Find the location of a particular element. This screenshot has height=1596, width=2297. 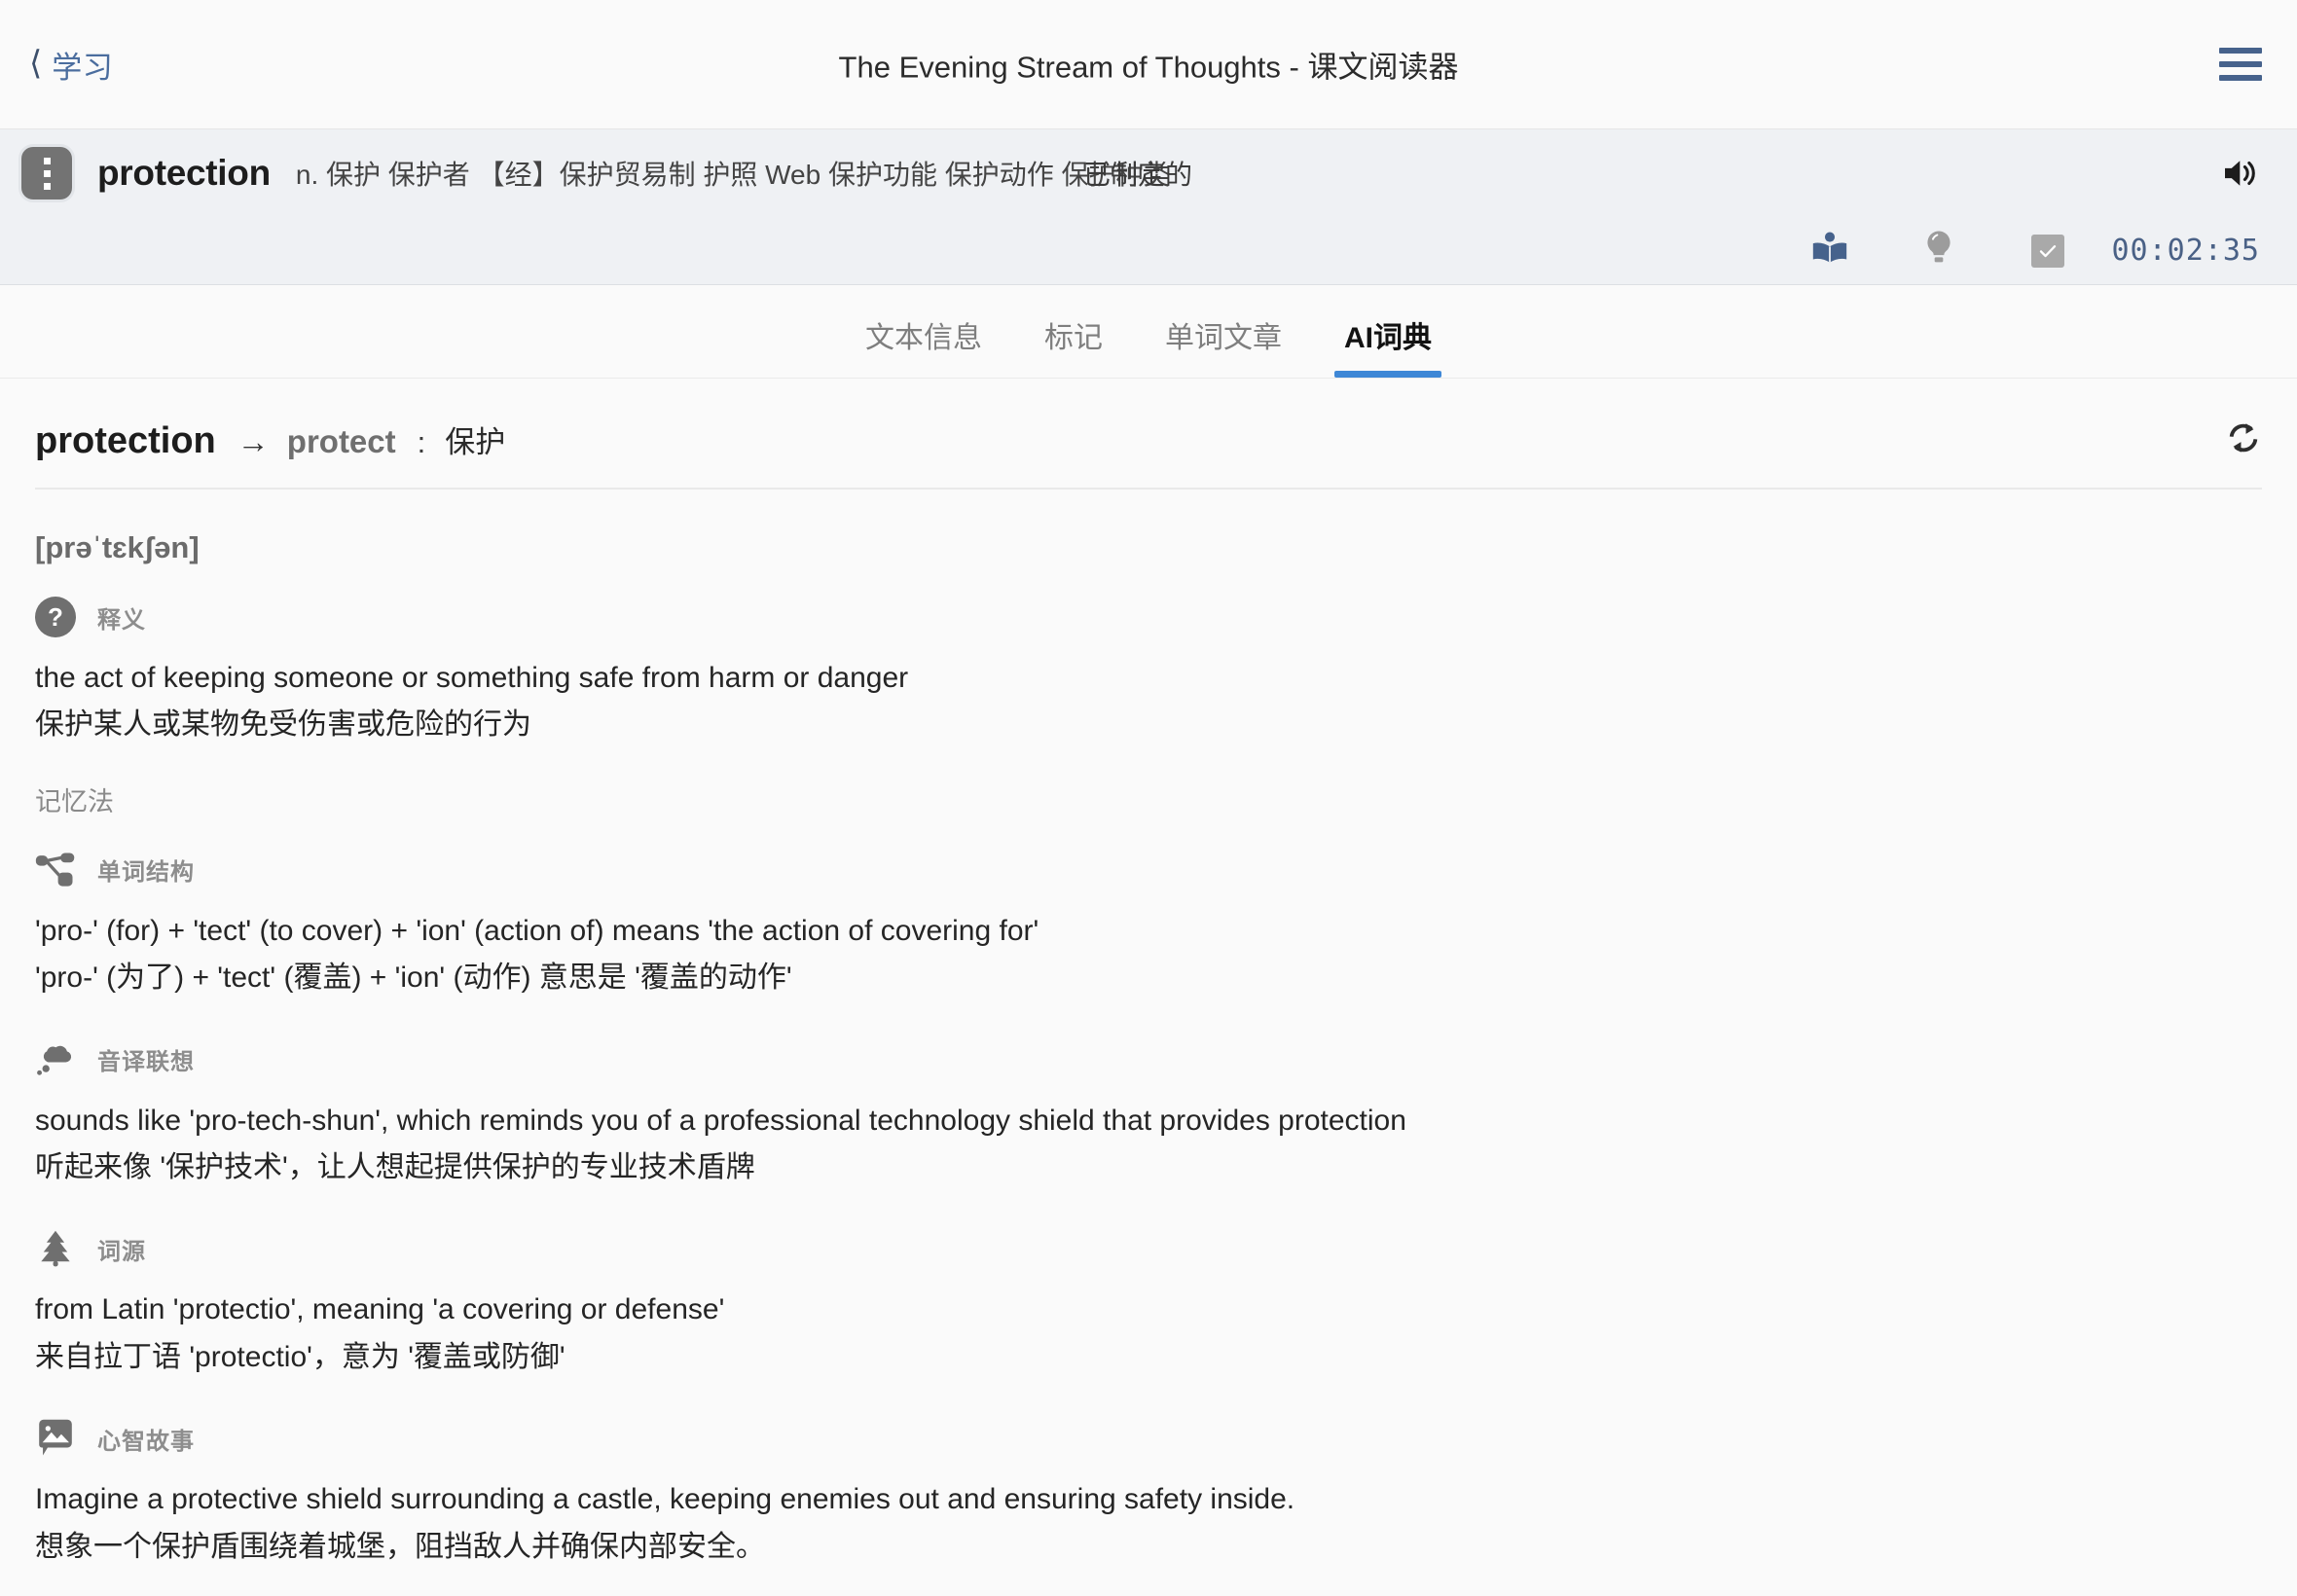

chevron-left-icon: ⟨ is located at coordinates (36, 63).